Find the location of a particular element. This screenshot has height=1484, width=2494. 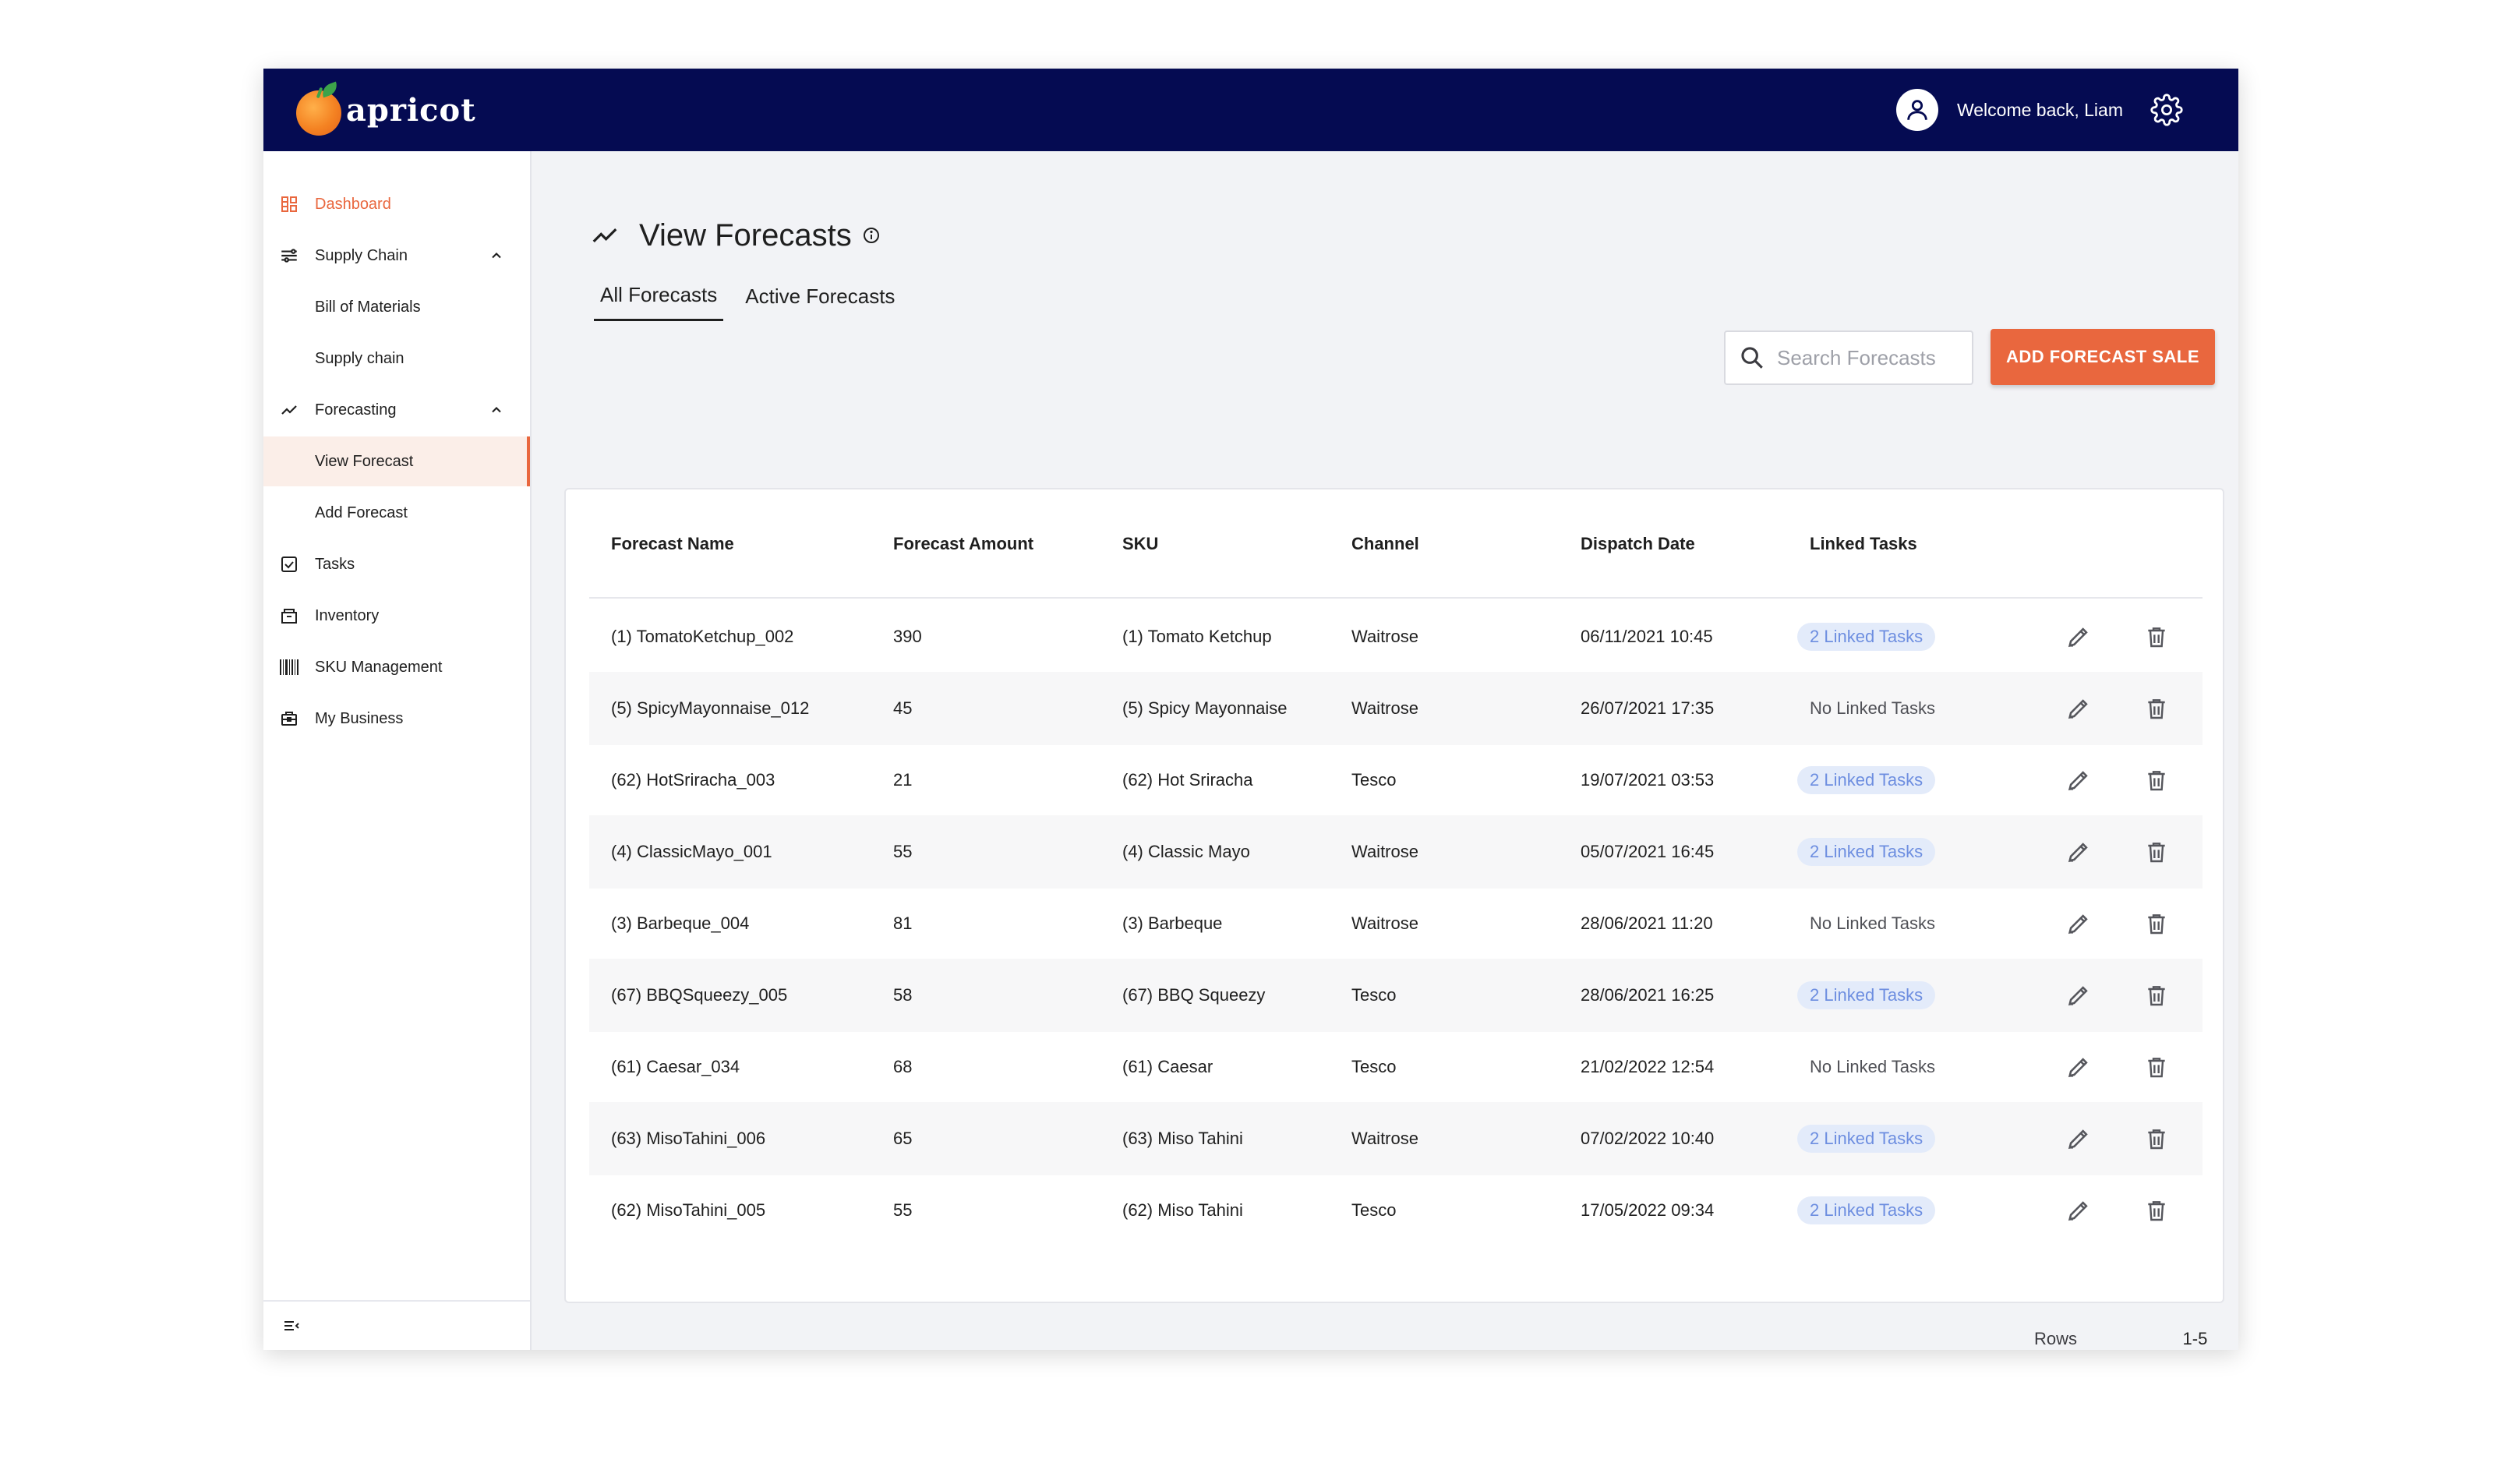

cell-dispatch-date: 28/06/2021 11:20 is located at coordinates (1647, 923).